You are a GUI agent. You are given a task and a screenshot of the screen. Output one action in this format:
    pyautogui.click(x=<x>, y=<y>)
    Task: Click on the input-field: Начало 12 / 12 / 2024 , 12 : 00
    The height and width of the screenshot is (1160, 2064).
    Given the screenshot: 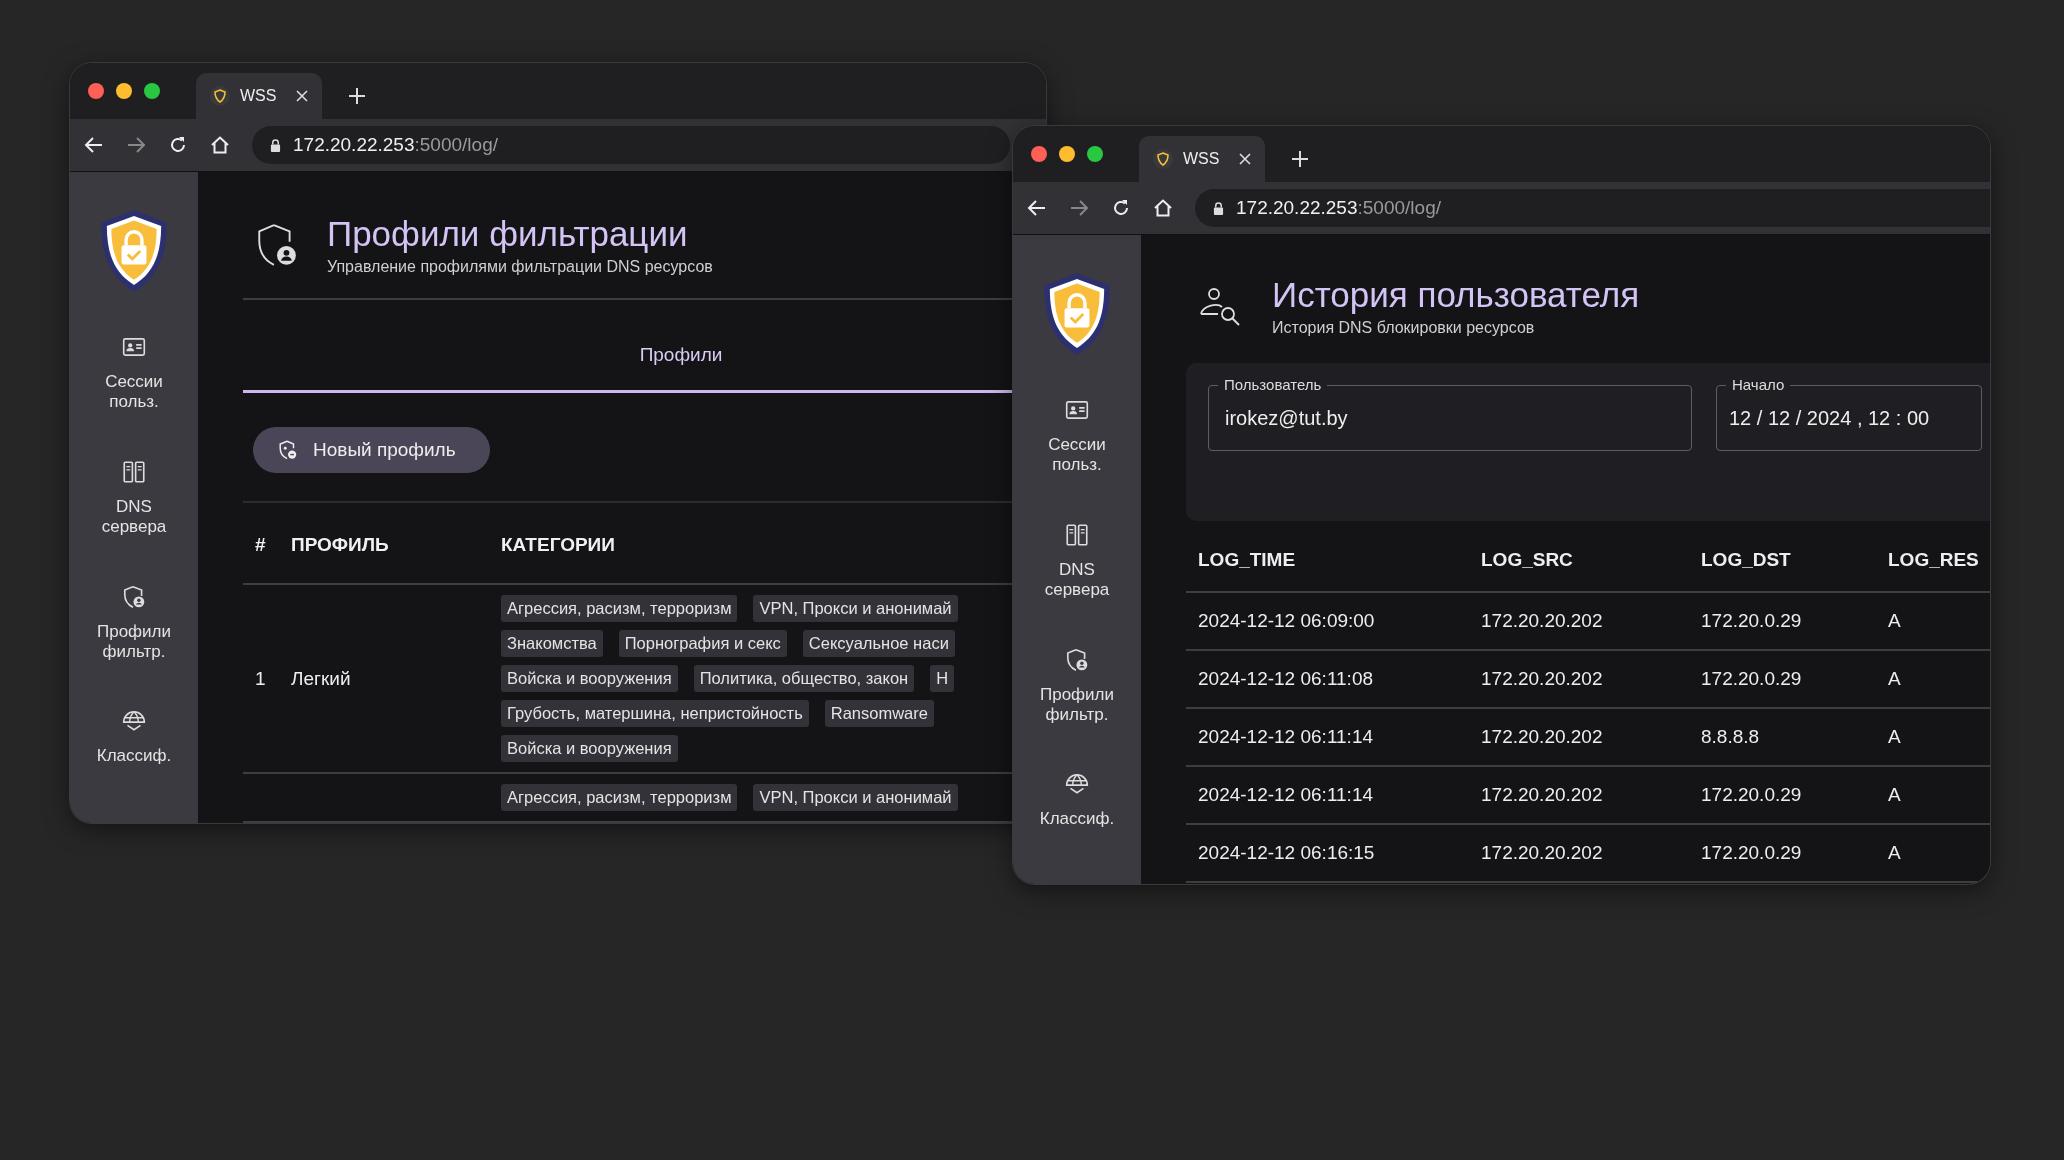 What is the action you would take?
    pyautogui.click(x=1849, y=448)
    